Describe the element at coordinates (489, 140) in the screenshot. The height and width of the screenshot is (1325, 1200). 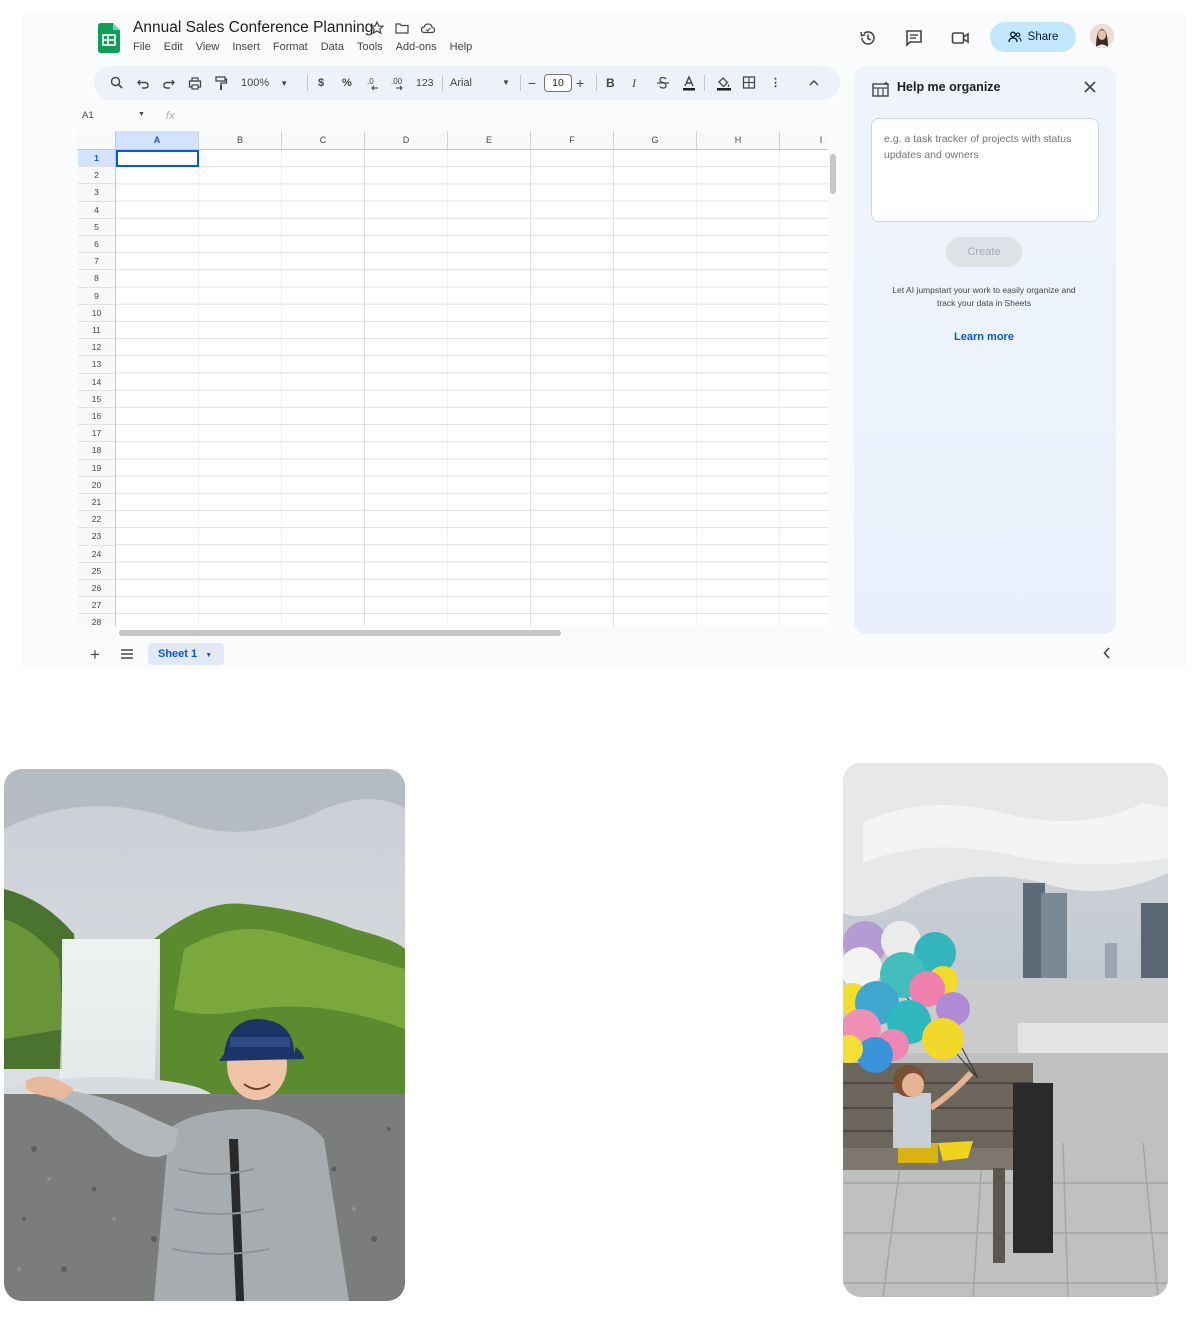
I see `column-header-e: E` at that location.